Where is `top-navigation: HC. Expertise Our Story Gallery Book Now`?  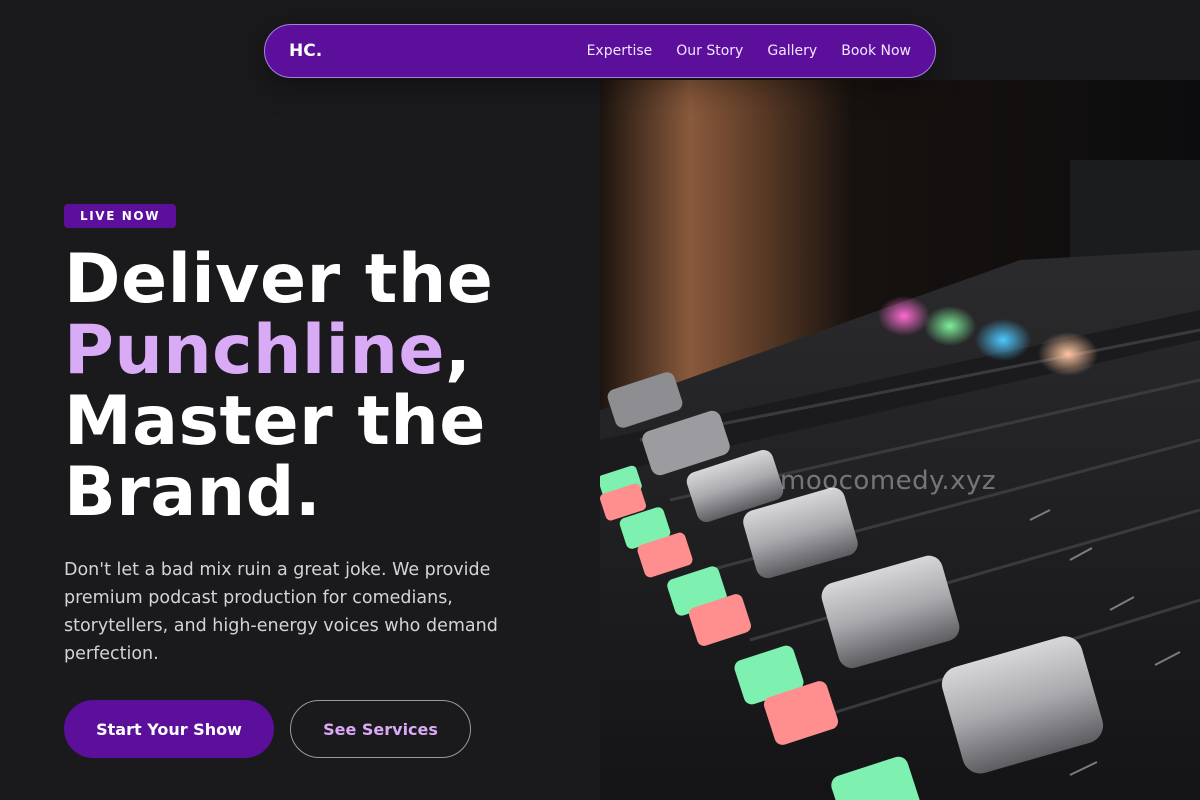 top-navigation: HC. Expertise Our Story Gallery Book Now is located at coordinates (600, 51).